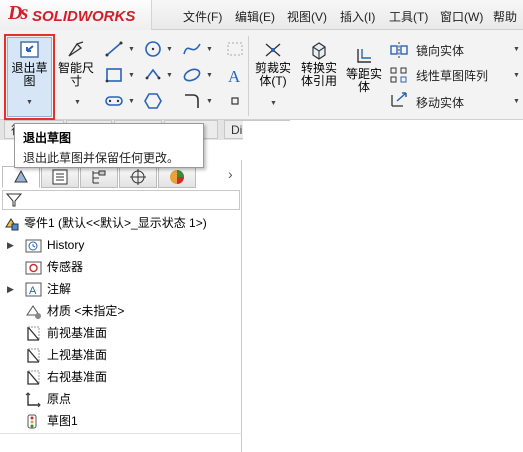 The width and height of the screenshot is (523, 452). What do you see at coordinates (120, 267) in the screenshot?
I see `tree-item-sensors: 传感器` at bounding box center [120, 267].